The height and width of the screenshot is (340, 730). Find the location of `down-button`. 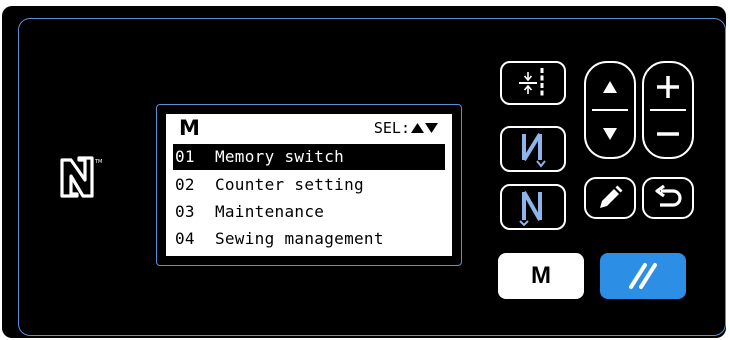

down-button is located at coordinates (610, 133).